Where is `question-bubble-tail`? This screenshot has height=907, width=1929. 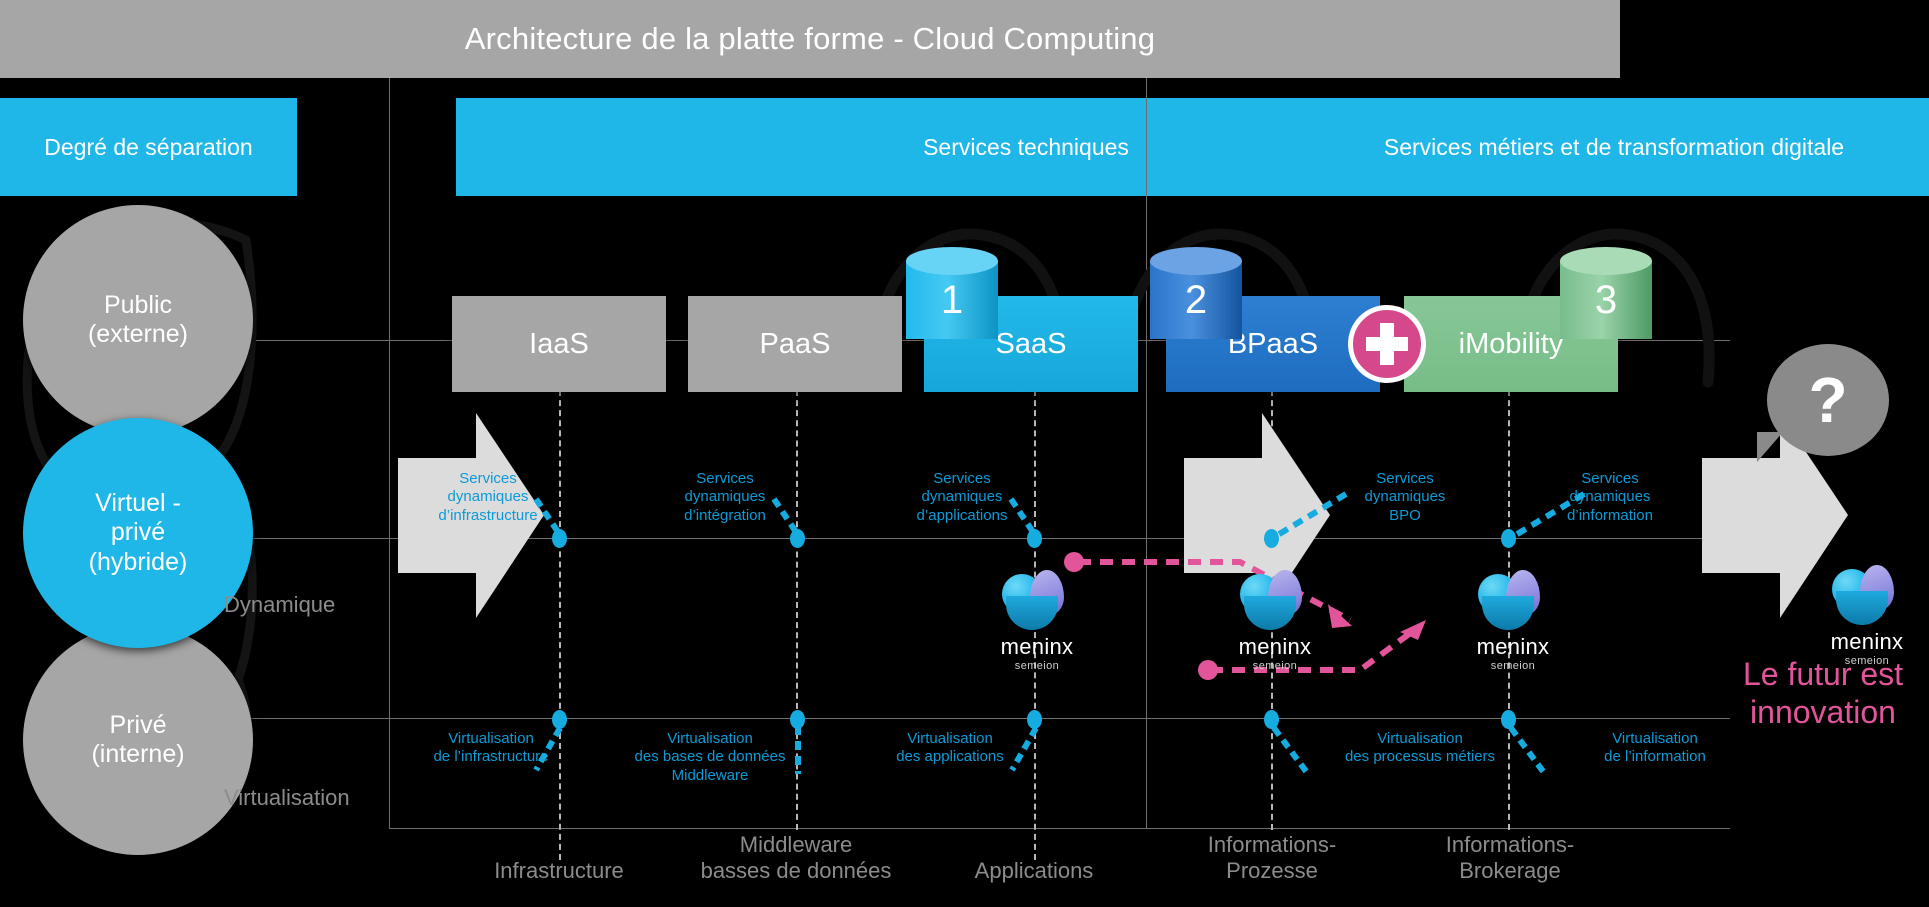 question-bubble-tail is located at coordinates (1770, 447).